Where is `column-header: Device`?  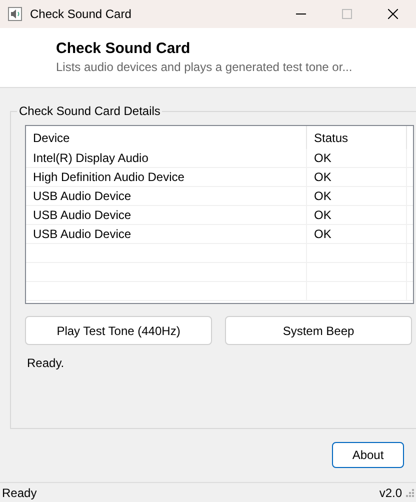 column-header: Device is located at coordinates (51, 137).